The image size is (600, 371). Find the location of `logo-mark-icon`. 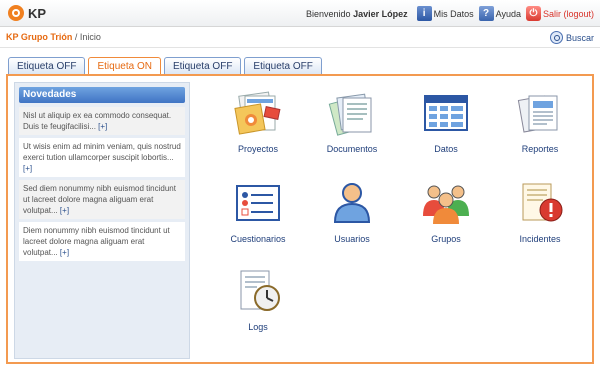

logo-mark-icon is located at coordinates (16, 13).